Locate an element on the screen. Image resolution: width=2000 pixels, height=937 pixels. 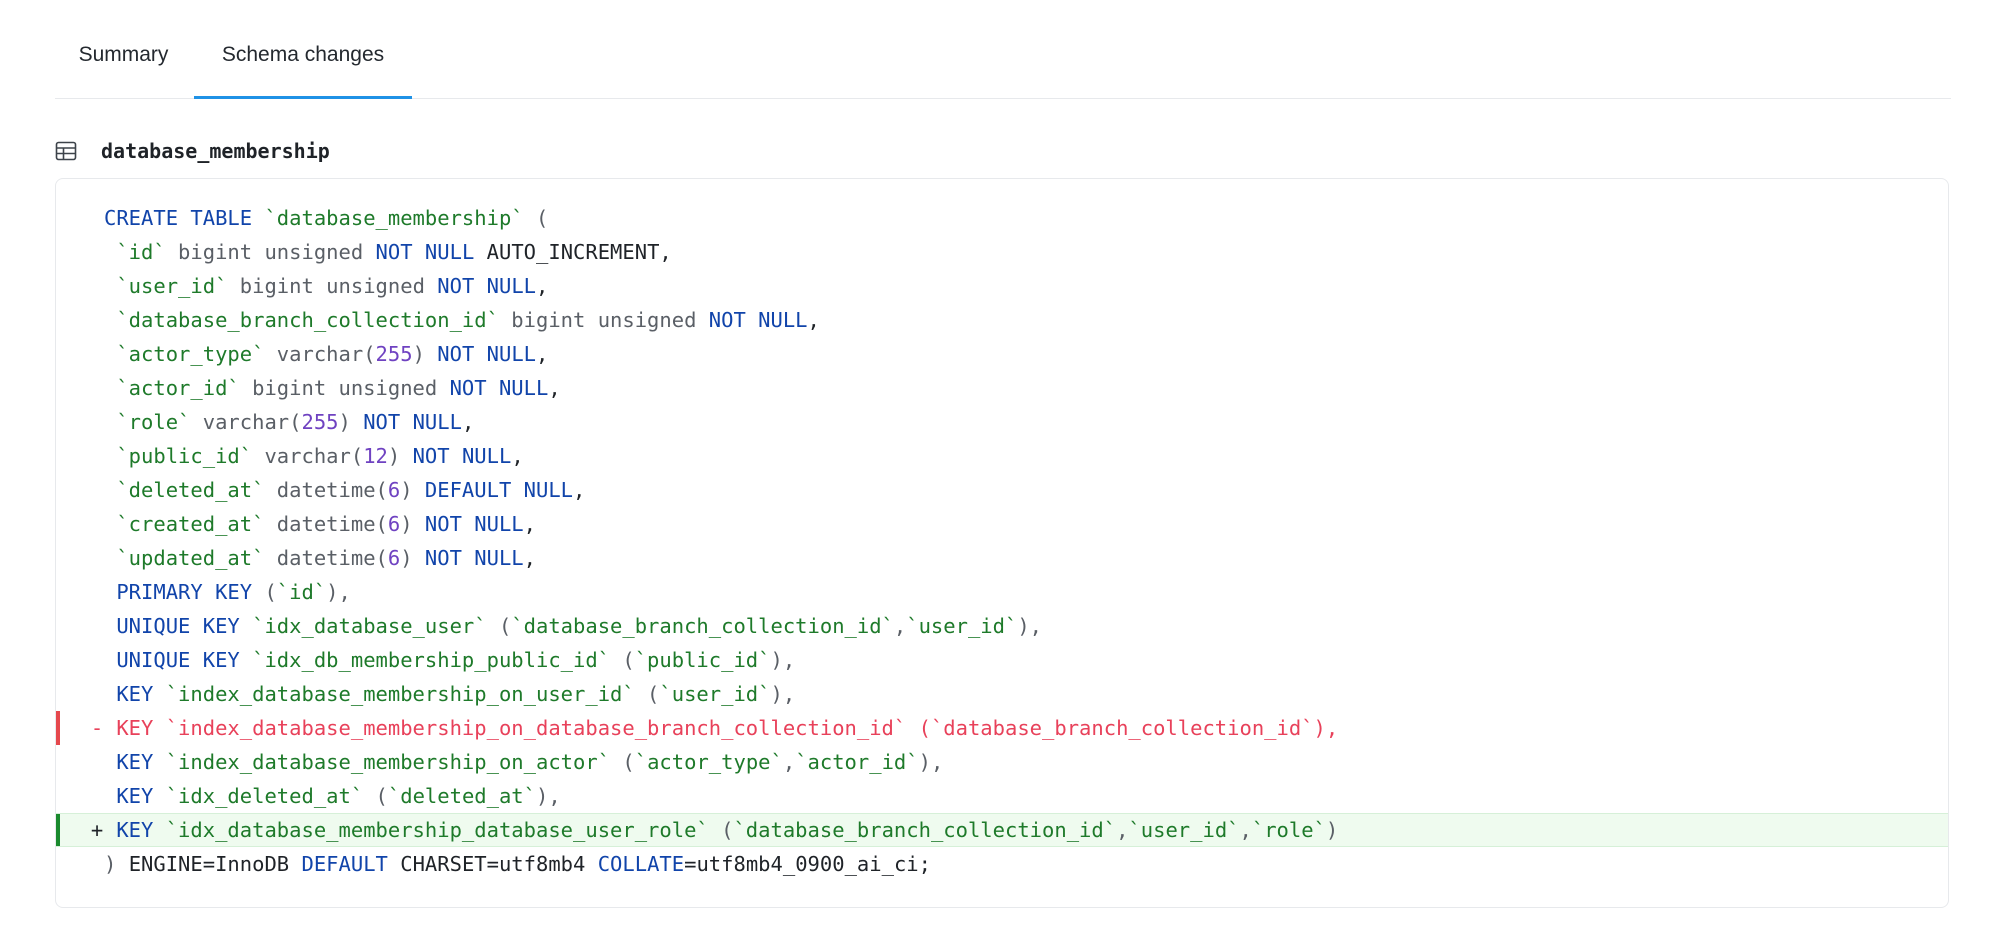
code-token: `role` is located at coordinates (1288, 830).